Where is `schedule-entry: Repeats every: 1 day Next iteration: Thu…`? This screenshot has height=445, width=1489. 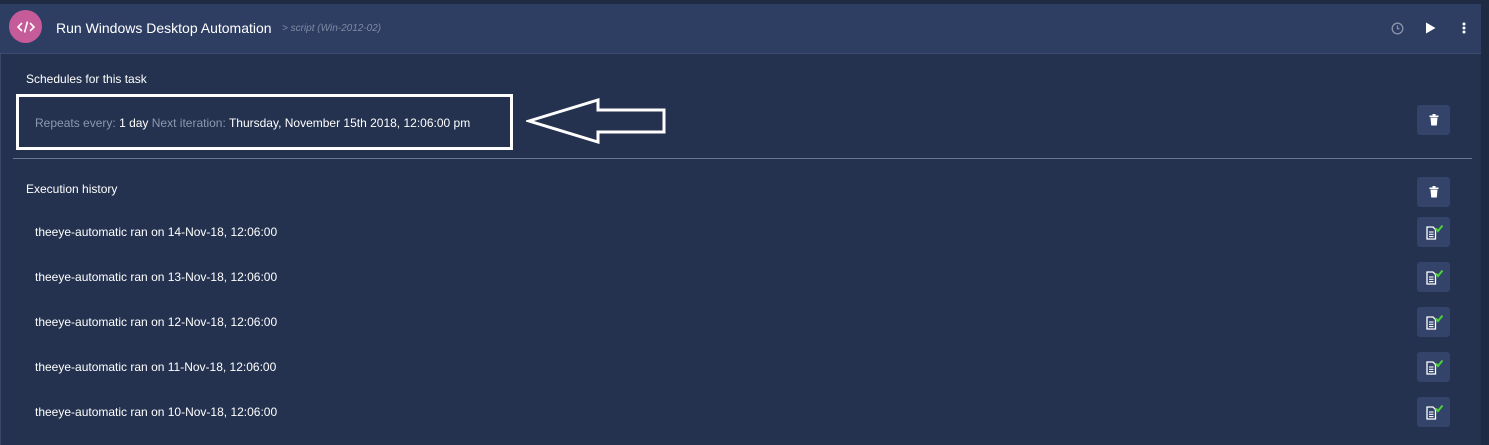 schedule-entry: Repeats every: 1 day Next iteration: Thu… is located at coordinates (252, 123).